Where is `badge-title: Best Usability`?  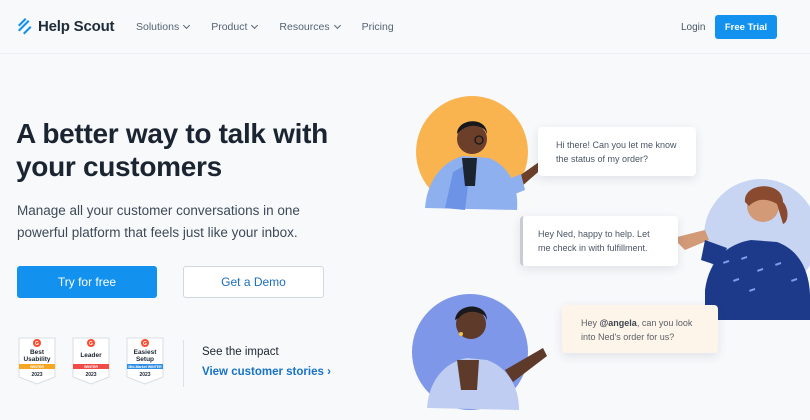
badge-title: Best Usability is located at coordinates (37, 356).